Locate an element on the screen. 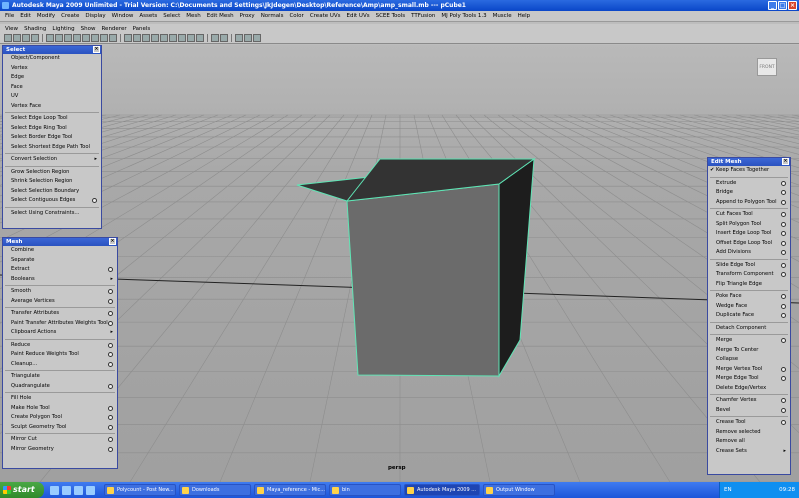 The width and height of the screenshot is (799, 498). menu-item-remove-selected: Remove selected is located at coordinates (749, 433).